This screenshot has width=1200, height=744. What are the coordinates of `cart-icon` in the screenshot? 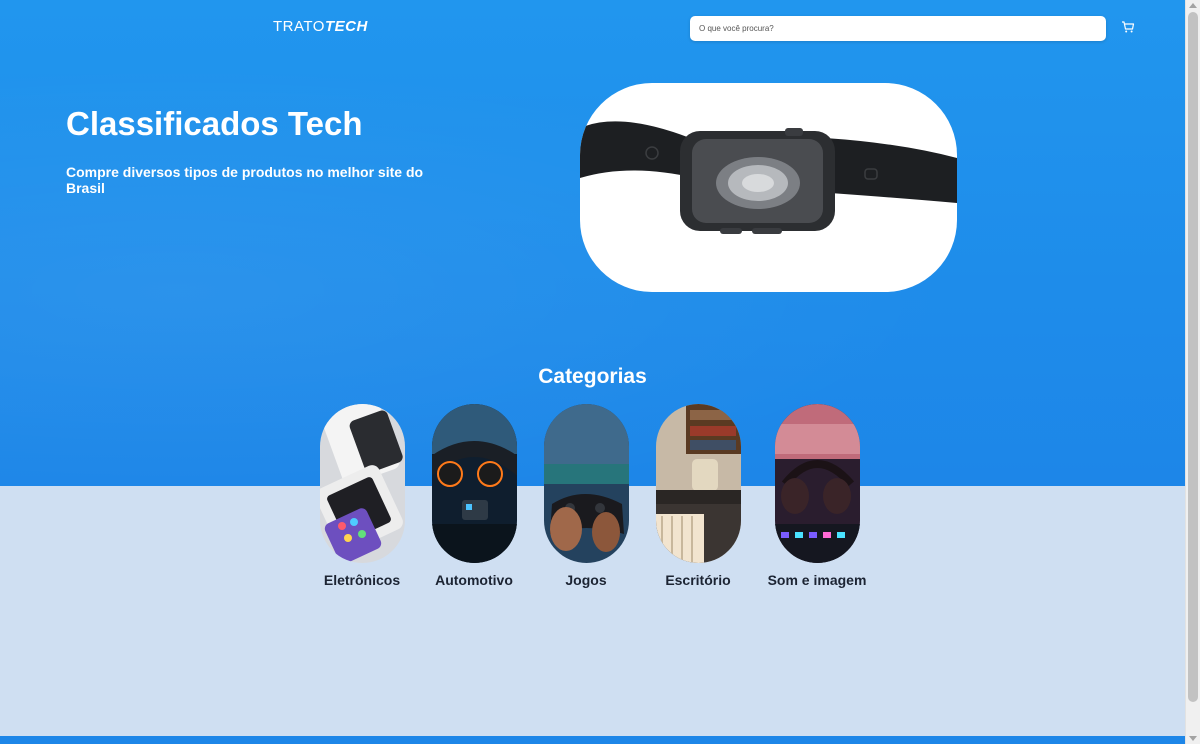 It's located at (1128, 27).